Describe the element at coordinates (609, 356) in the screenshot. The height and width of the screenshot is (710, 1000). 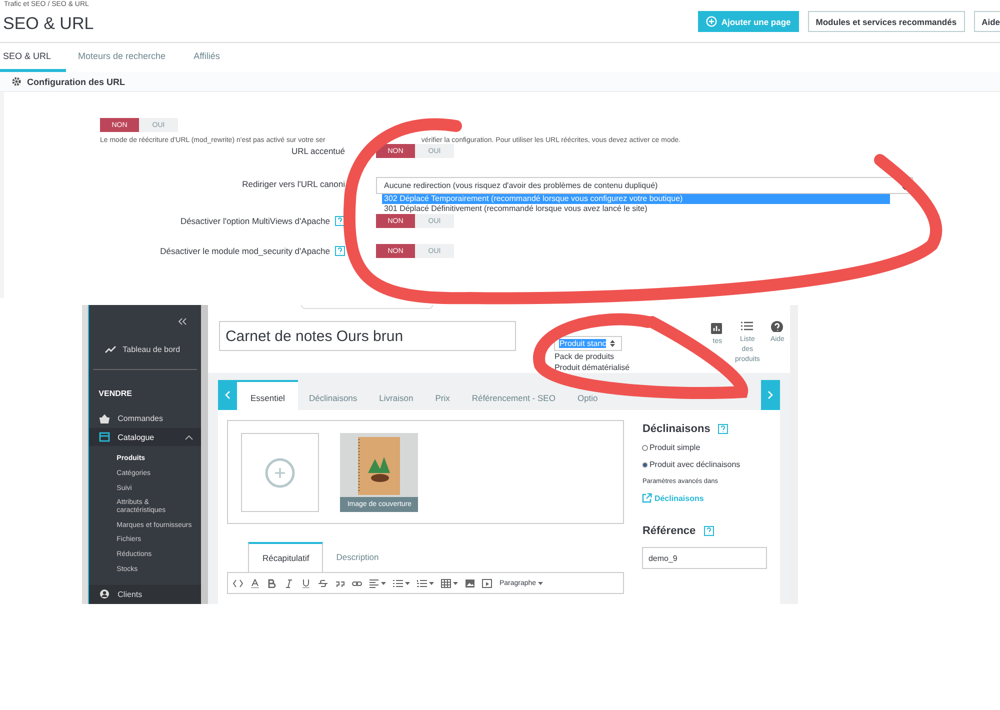
I see `dropdown-option: Pack de produits` at that location.